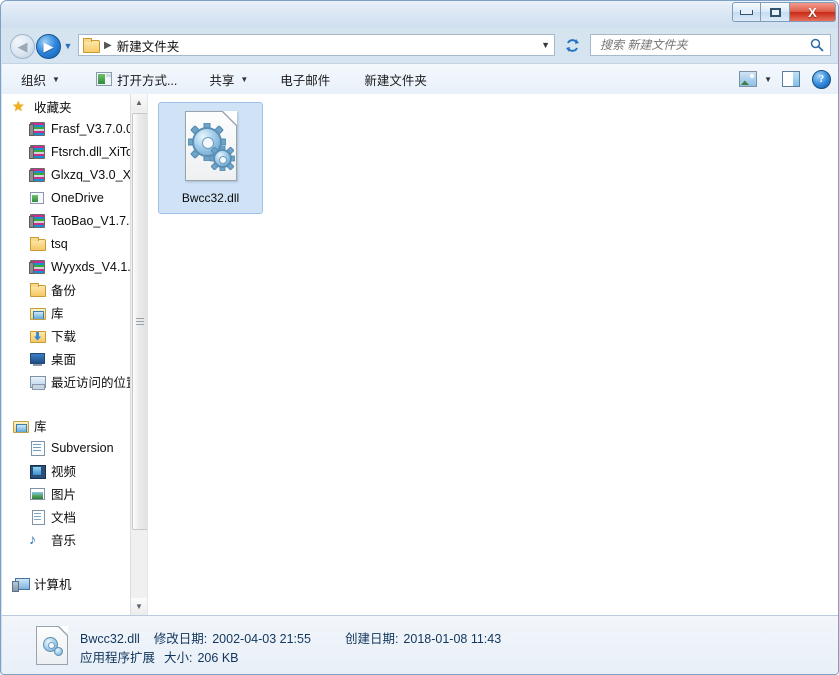 The height and width of the screenshot is (675, 839). What do you see at coordinates (748, 79) in the screenshot?
I see `view-options-icon` at bounding box center [748, 79].